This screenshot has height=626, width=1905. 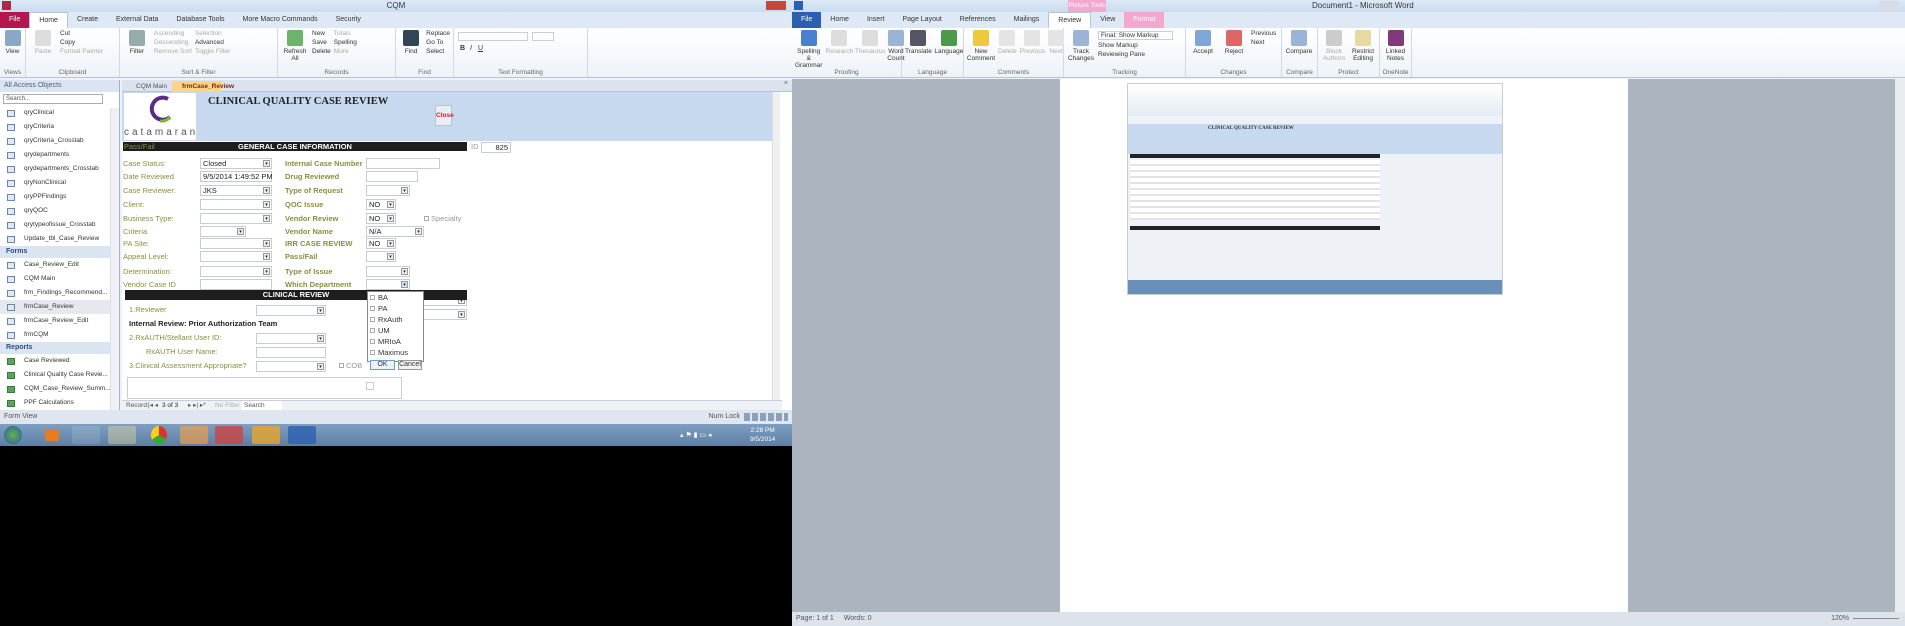 What do you see at coordinates (59, 155) in the screenshot?
I see `nav-item-query: qrydepartments` at bounding box center [59, 155].